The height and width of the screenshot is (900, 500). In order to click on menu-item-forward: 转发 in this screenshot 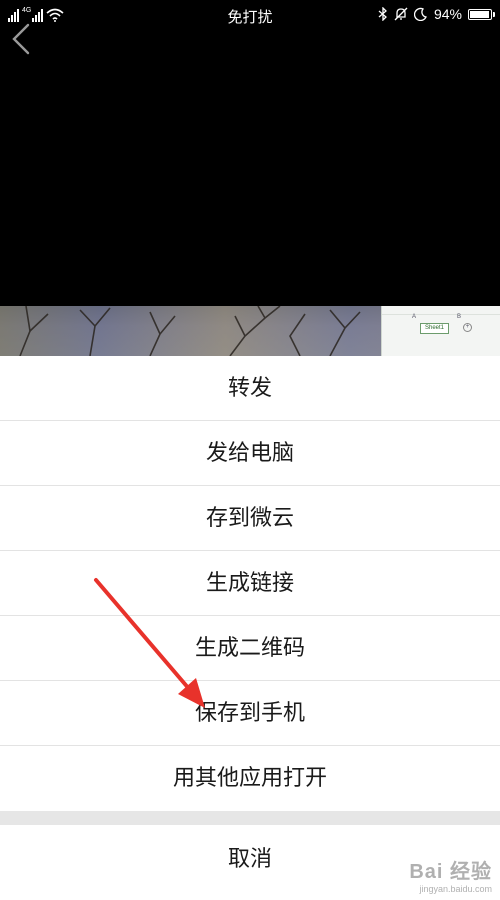, I will do `click(250, 388)`.